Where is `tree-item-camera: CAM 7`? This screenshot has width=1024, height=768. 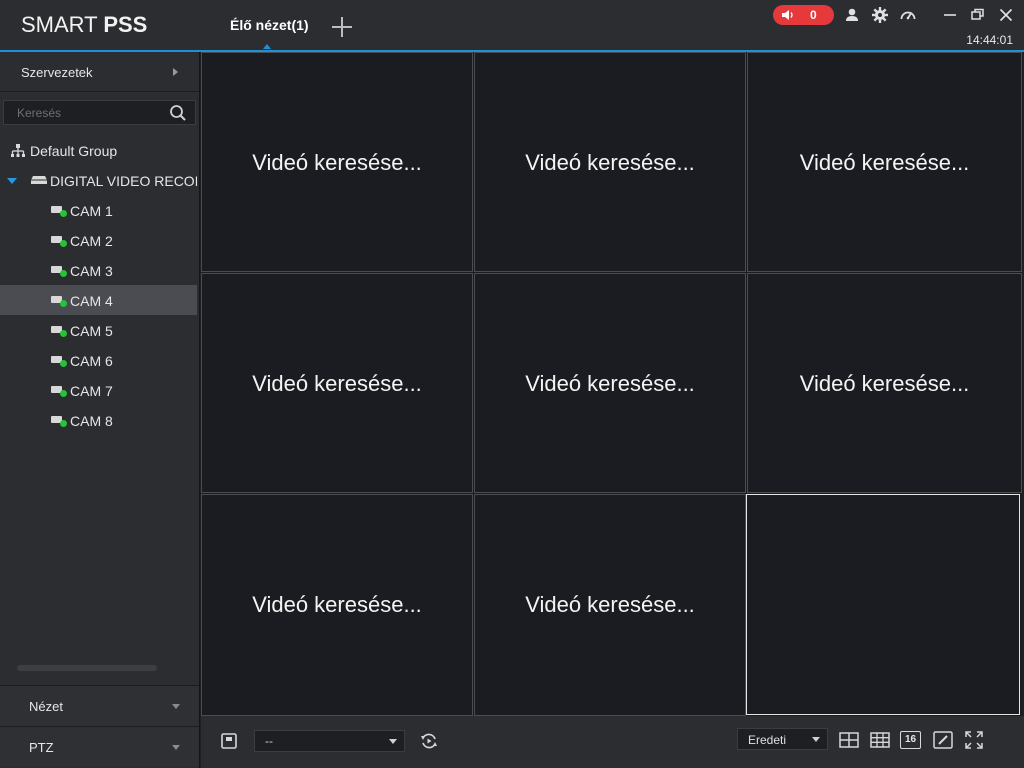 tree-item-camera: CAM 7 is located at coordinates (98, 390).